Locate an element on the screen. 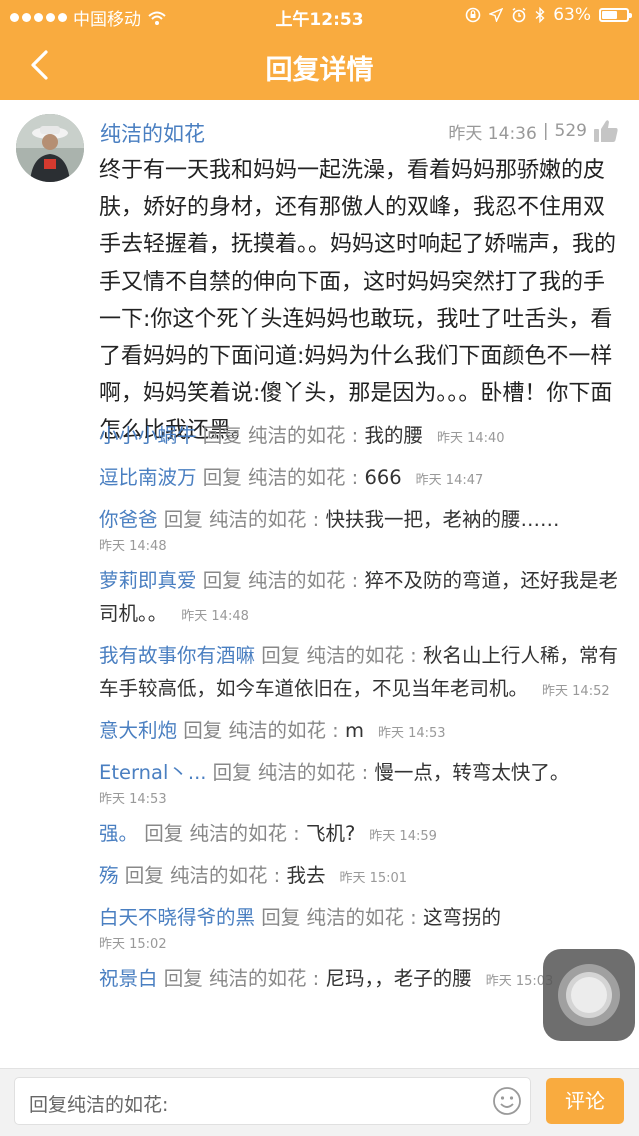  post-meta: 昨天 14:36 | 529 is located at coordinates (533, 131).